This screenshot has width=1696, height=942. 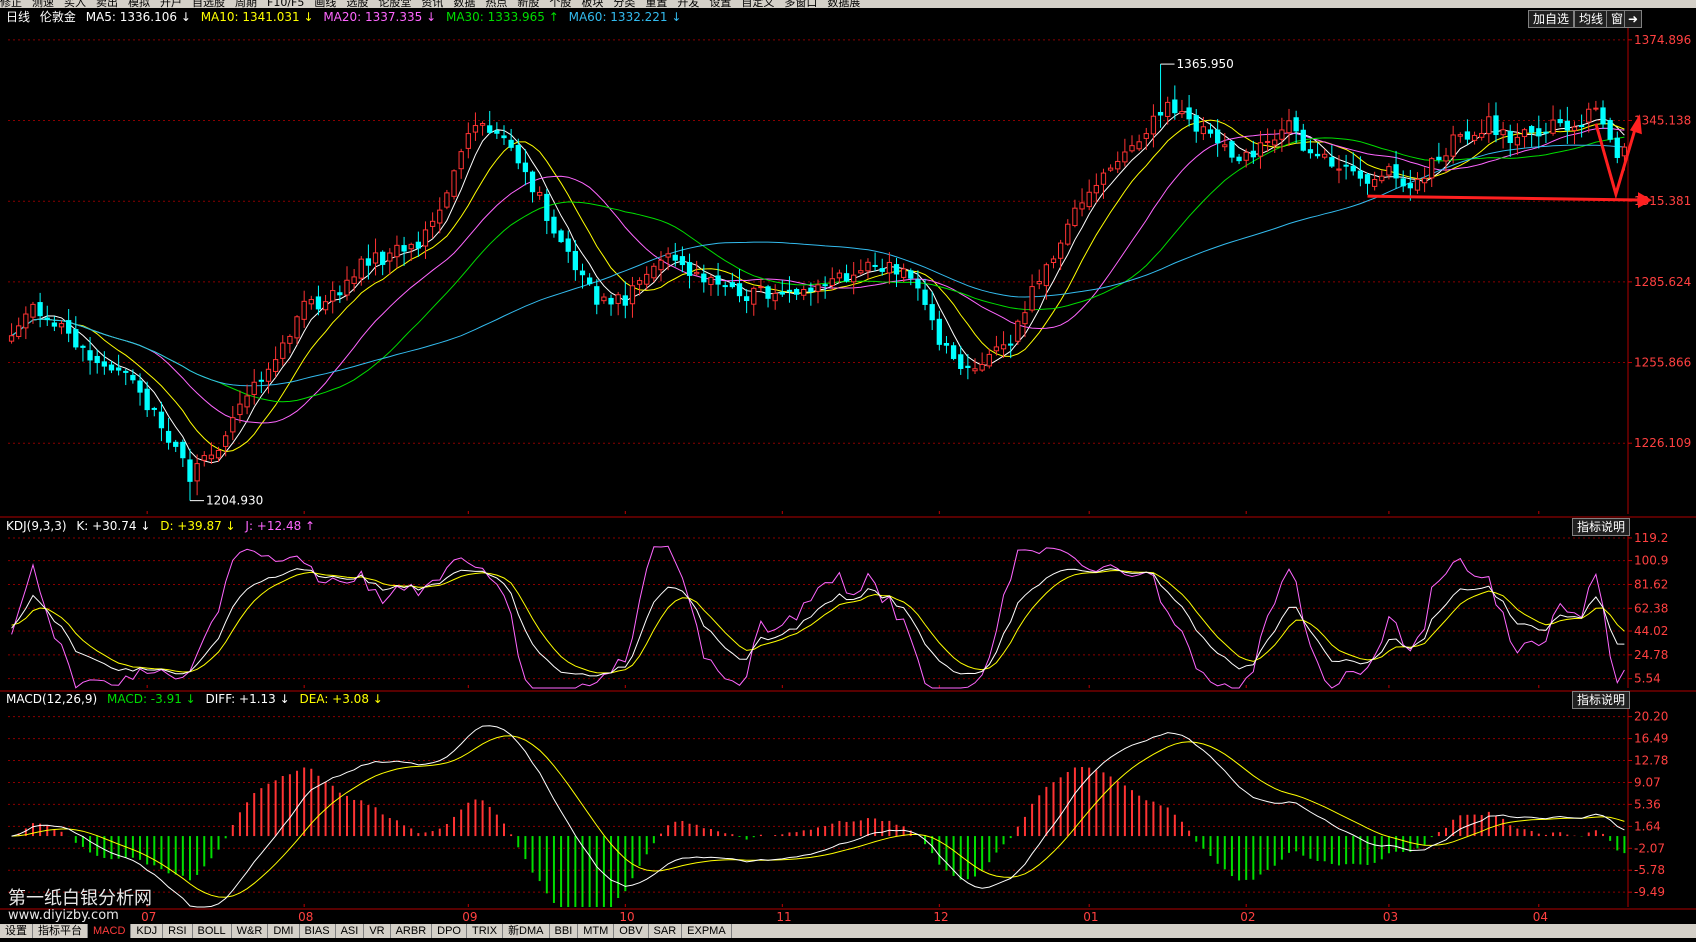 I want to click on indicator-tab: BOLL, so click(x=212, y=931).